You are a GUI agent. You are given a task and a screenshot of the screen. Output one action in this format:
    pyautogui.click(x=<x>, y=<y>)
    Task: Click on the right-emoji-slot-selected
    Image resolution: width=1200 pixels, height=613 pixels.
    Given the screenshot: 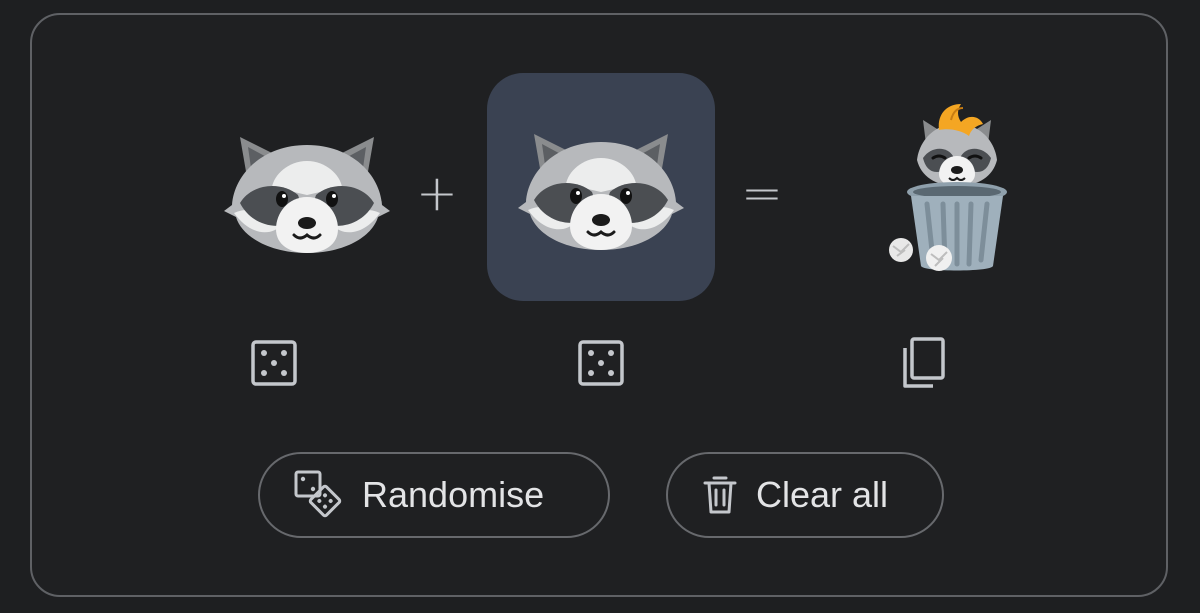 What is the action you would take?
    pyautogui.click(x=601, y=187)
    